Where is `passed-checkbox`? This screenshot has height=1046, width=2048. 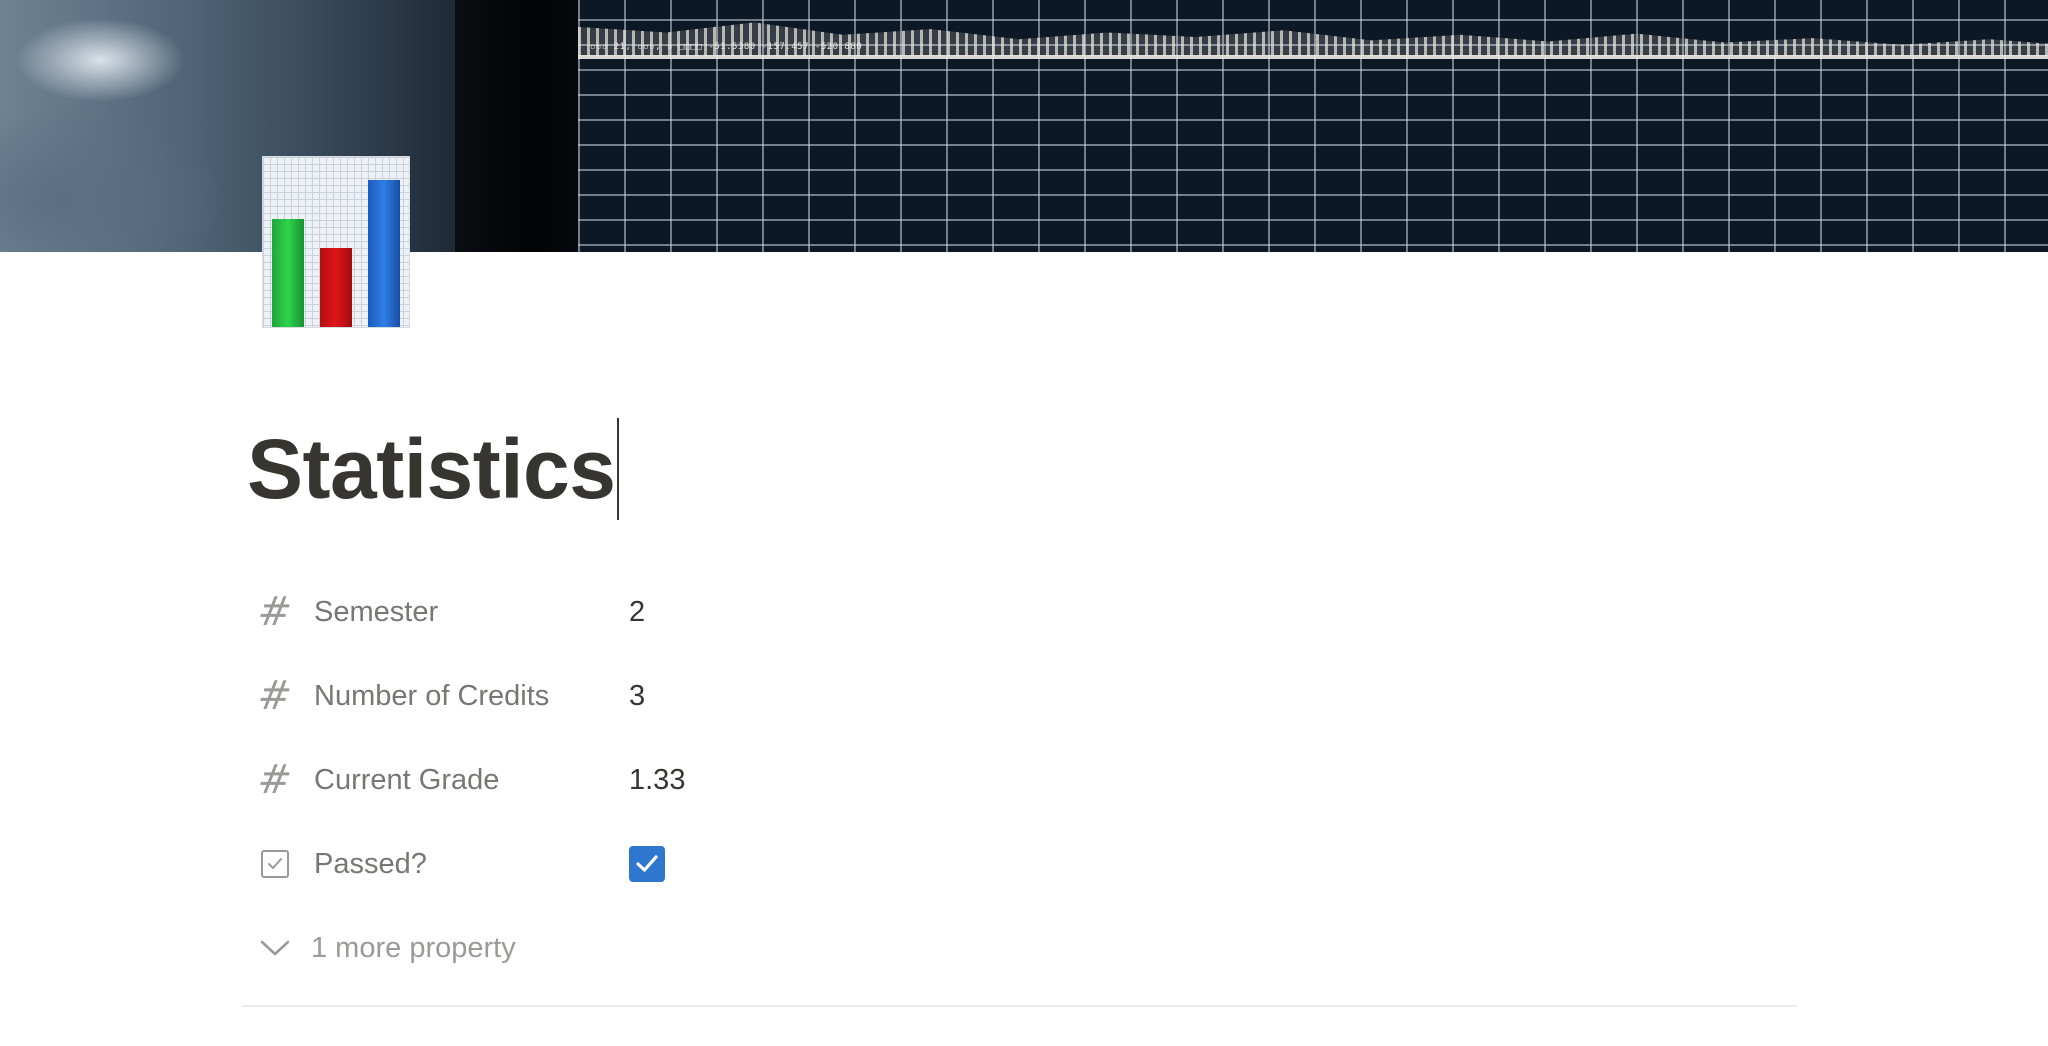 passed-checkbox is located at coordinates (647, 864).